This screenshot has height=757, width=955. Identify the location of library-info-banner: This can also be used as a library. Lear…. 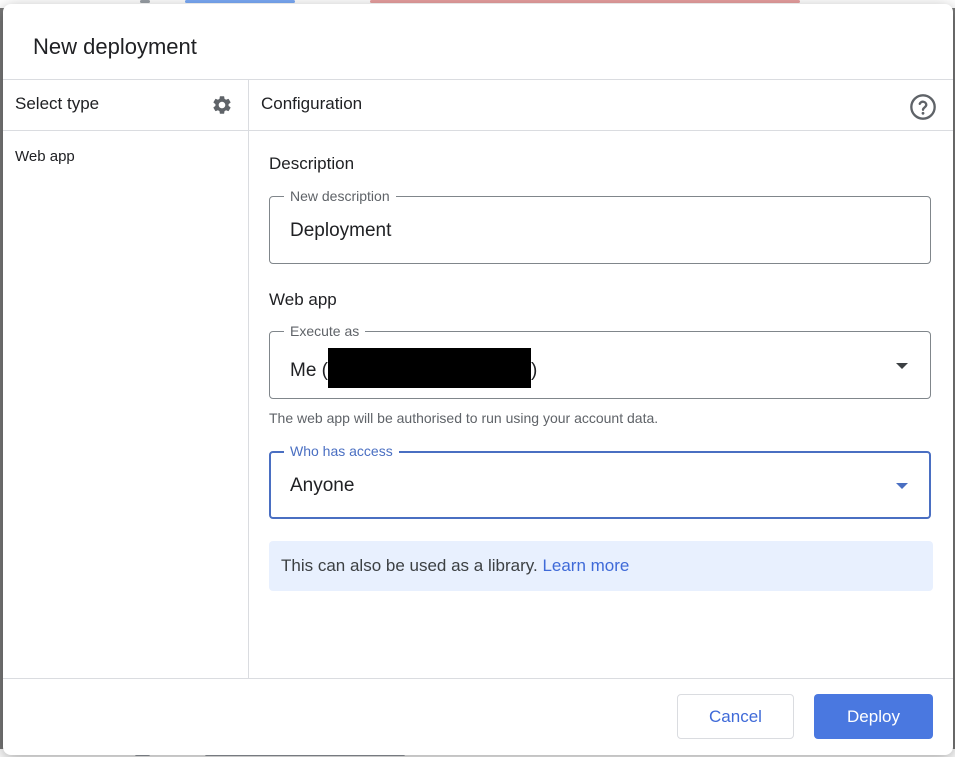
(601, 566).